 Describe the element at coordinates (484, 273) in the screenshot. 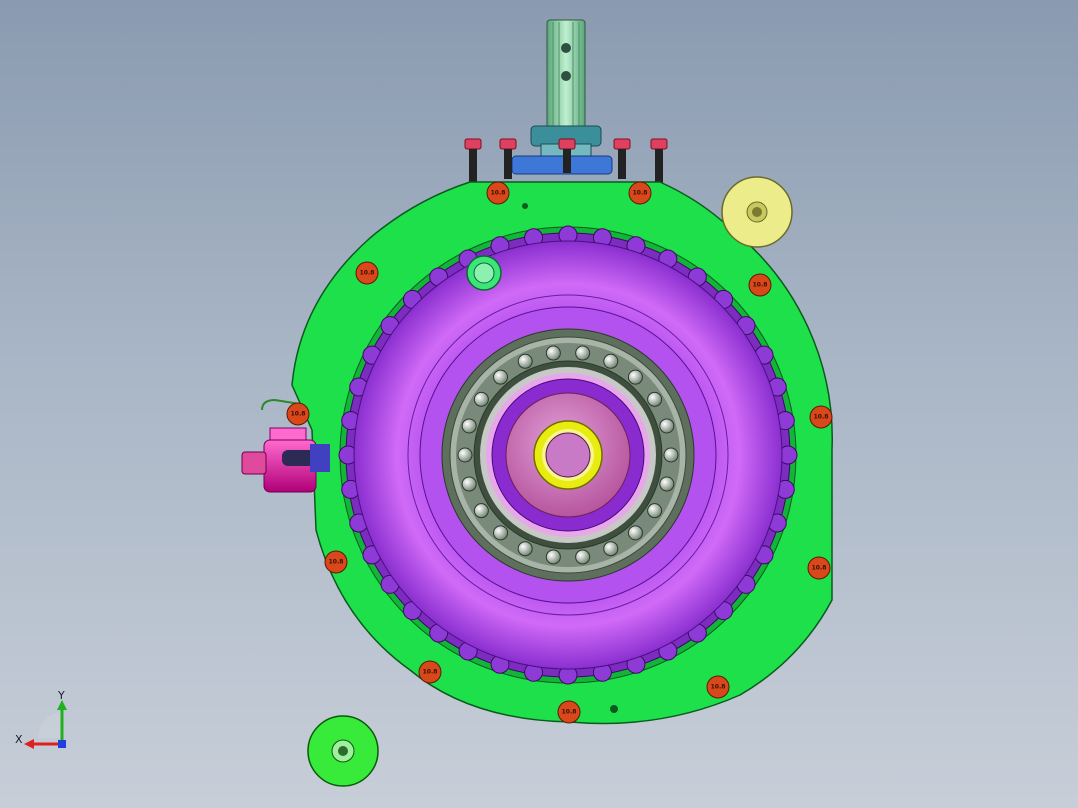

I see `sensor-badge` at that location.